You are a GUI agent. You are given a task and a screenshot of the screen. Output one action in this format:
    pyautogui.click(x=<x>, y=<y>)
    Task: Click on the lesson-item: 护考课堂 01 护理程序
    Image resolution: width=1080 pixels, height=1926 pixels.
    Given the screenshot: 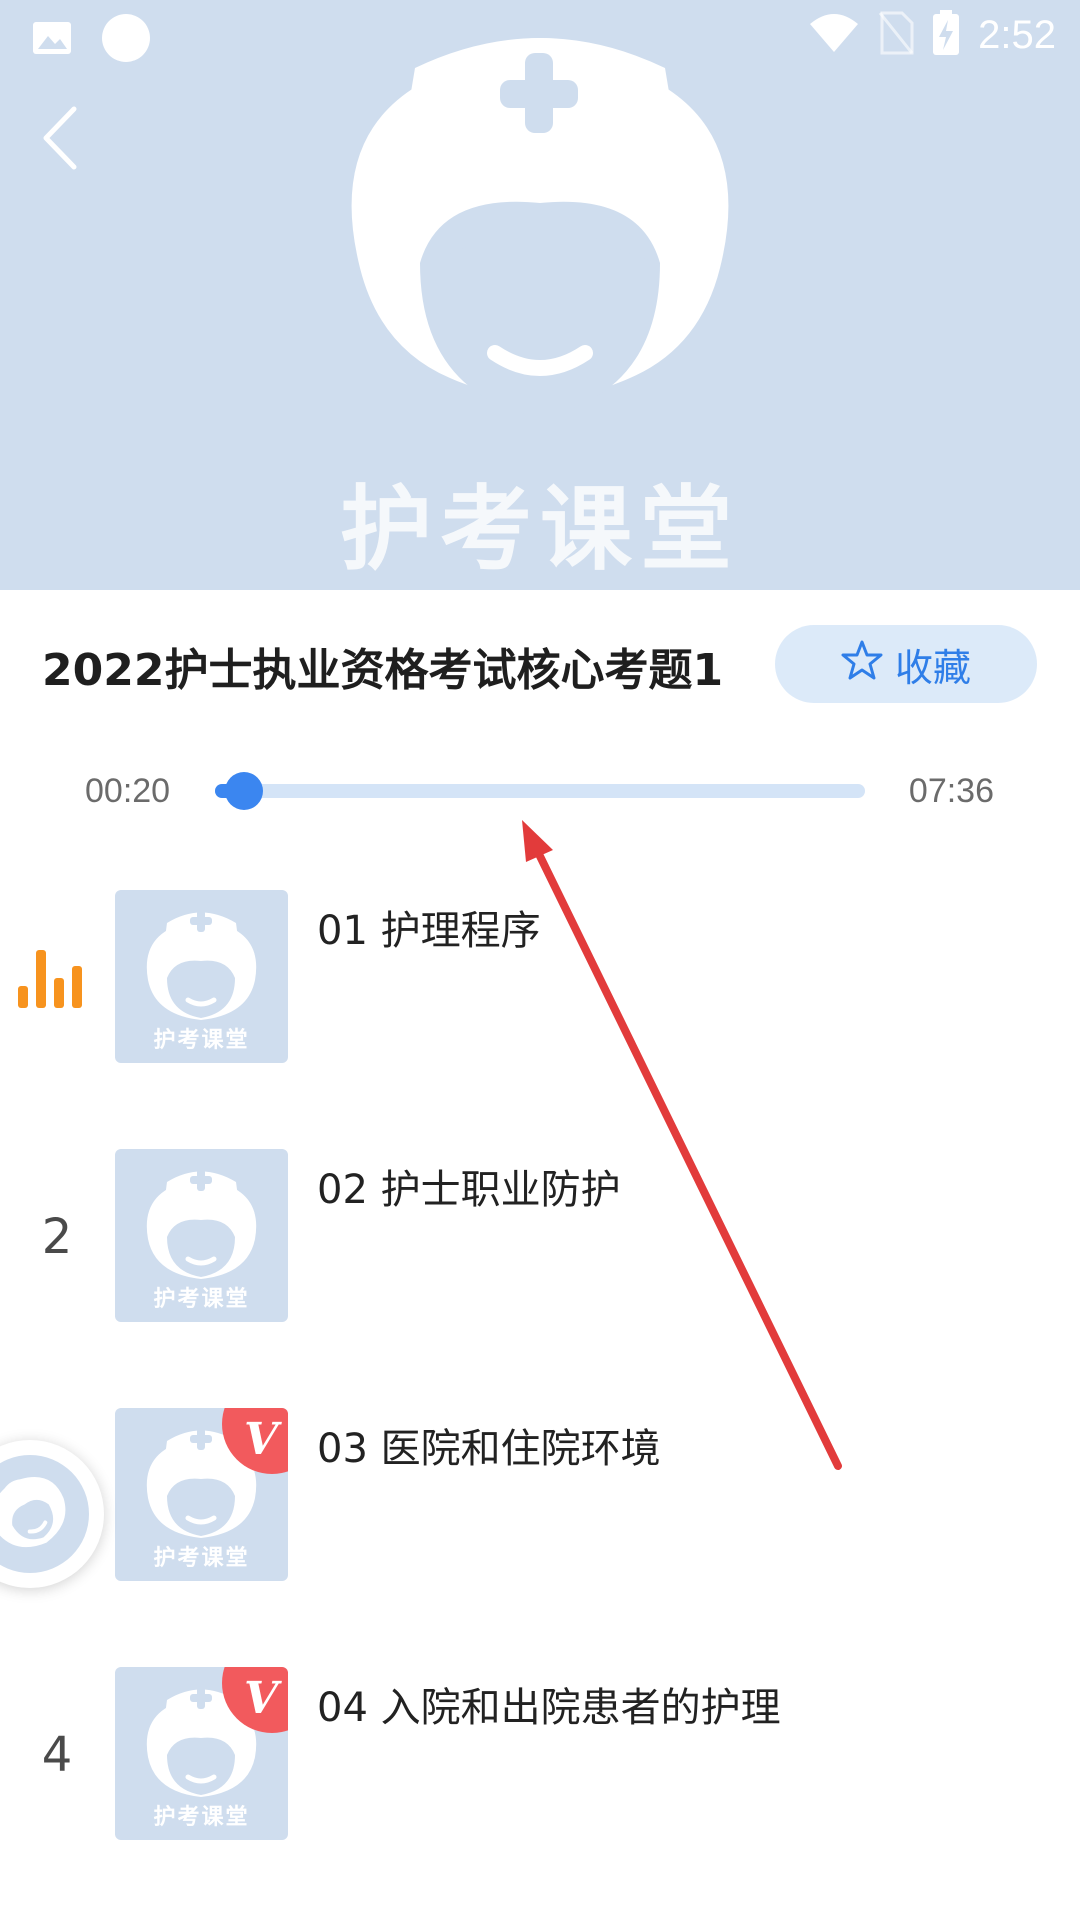 What is the action you would take?
    pyautogui.click(x=540, y=1019)
    